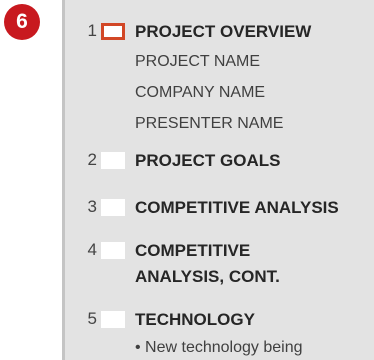 The image size is (374, 360). Describe the element at coordinates (253, 161) in the screenshot. I see `slide-title: PROJECT GOALS` at that location.